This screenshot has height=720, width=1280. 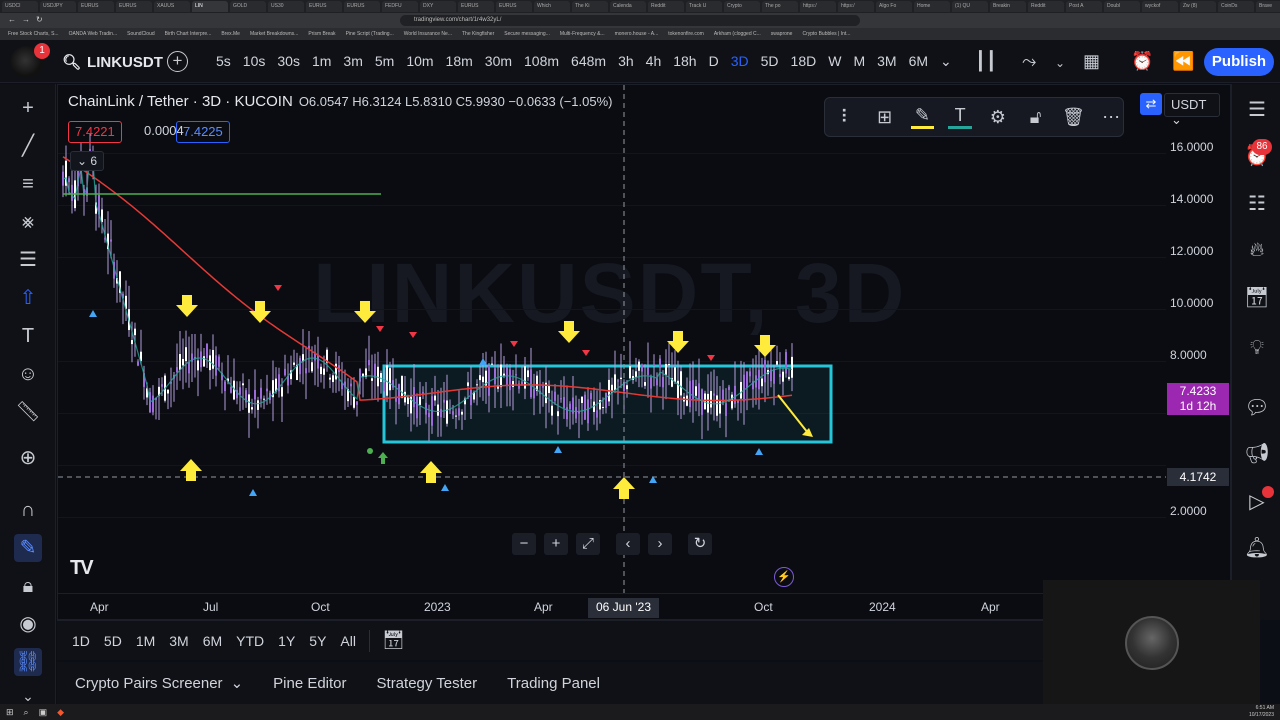 I want to click on forward-icon: →, so click(x=26, y=19).